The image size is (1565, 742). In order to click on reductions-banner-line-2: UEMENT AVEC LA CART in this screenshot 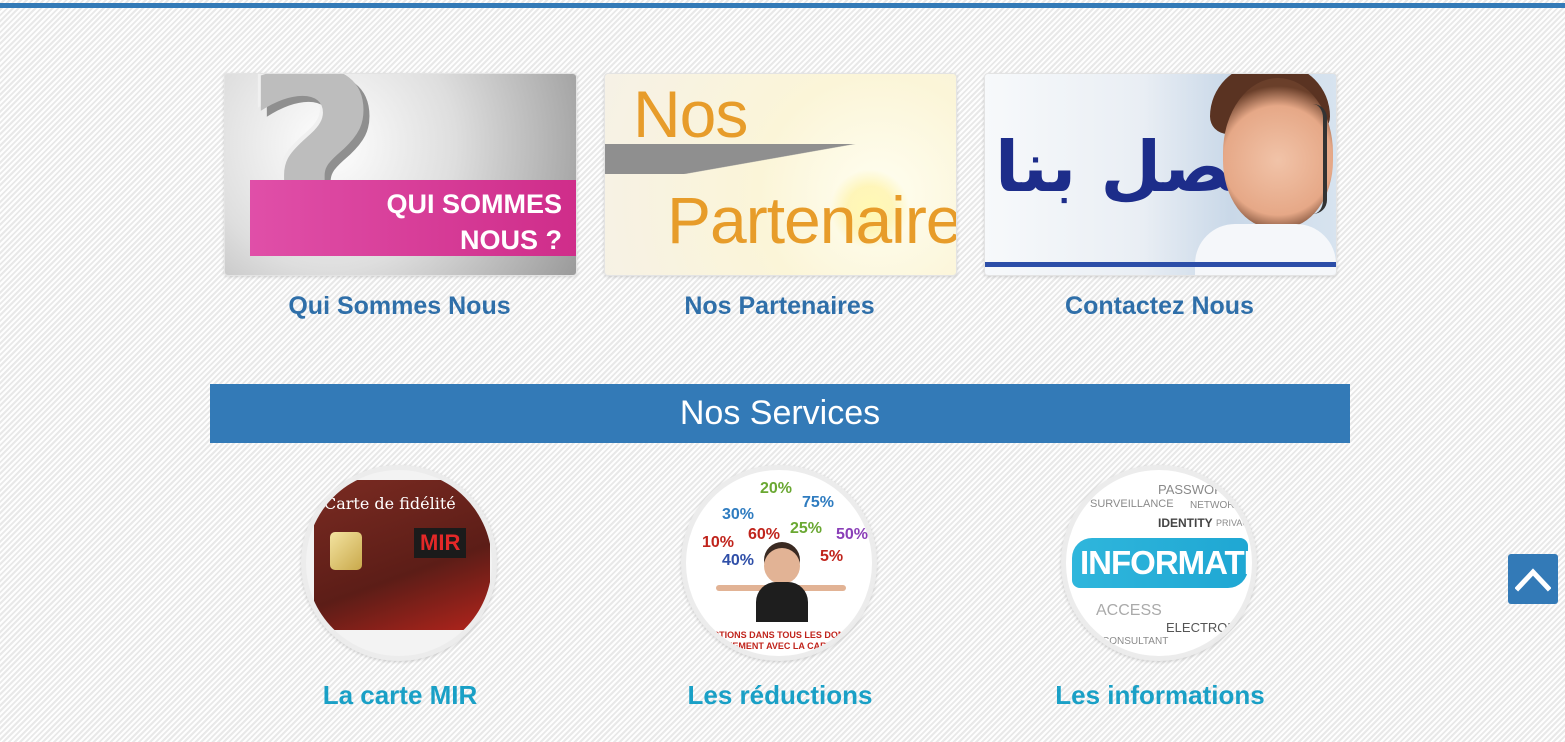, I will do `click(779, 646)`.